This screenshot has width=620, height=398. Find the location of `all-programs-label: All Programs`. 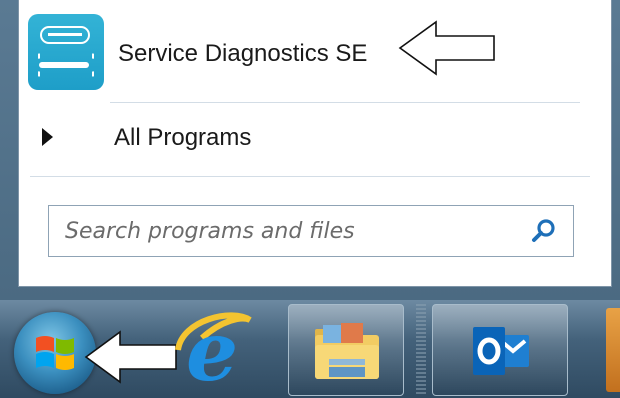

all-programs-label: All Programs is located at coordinates (183, 137).